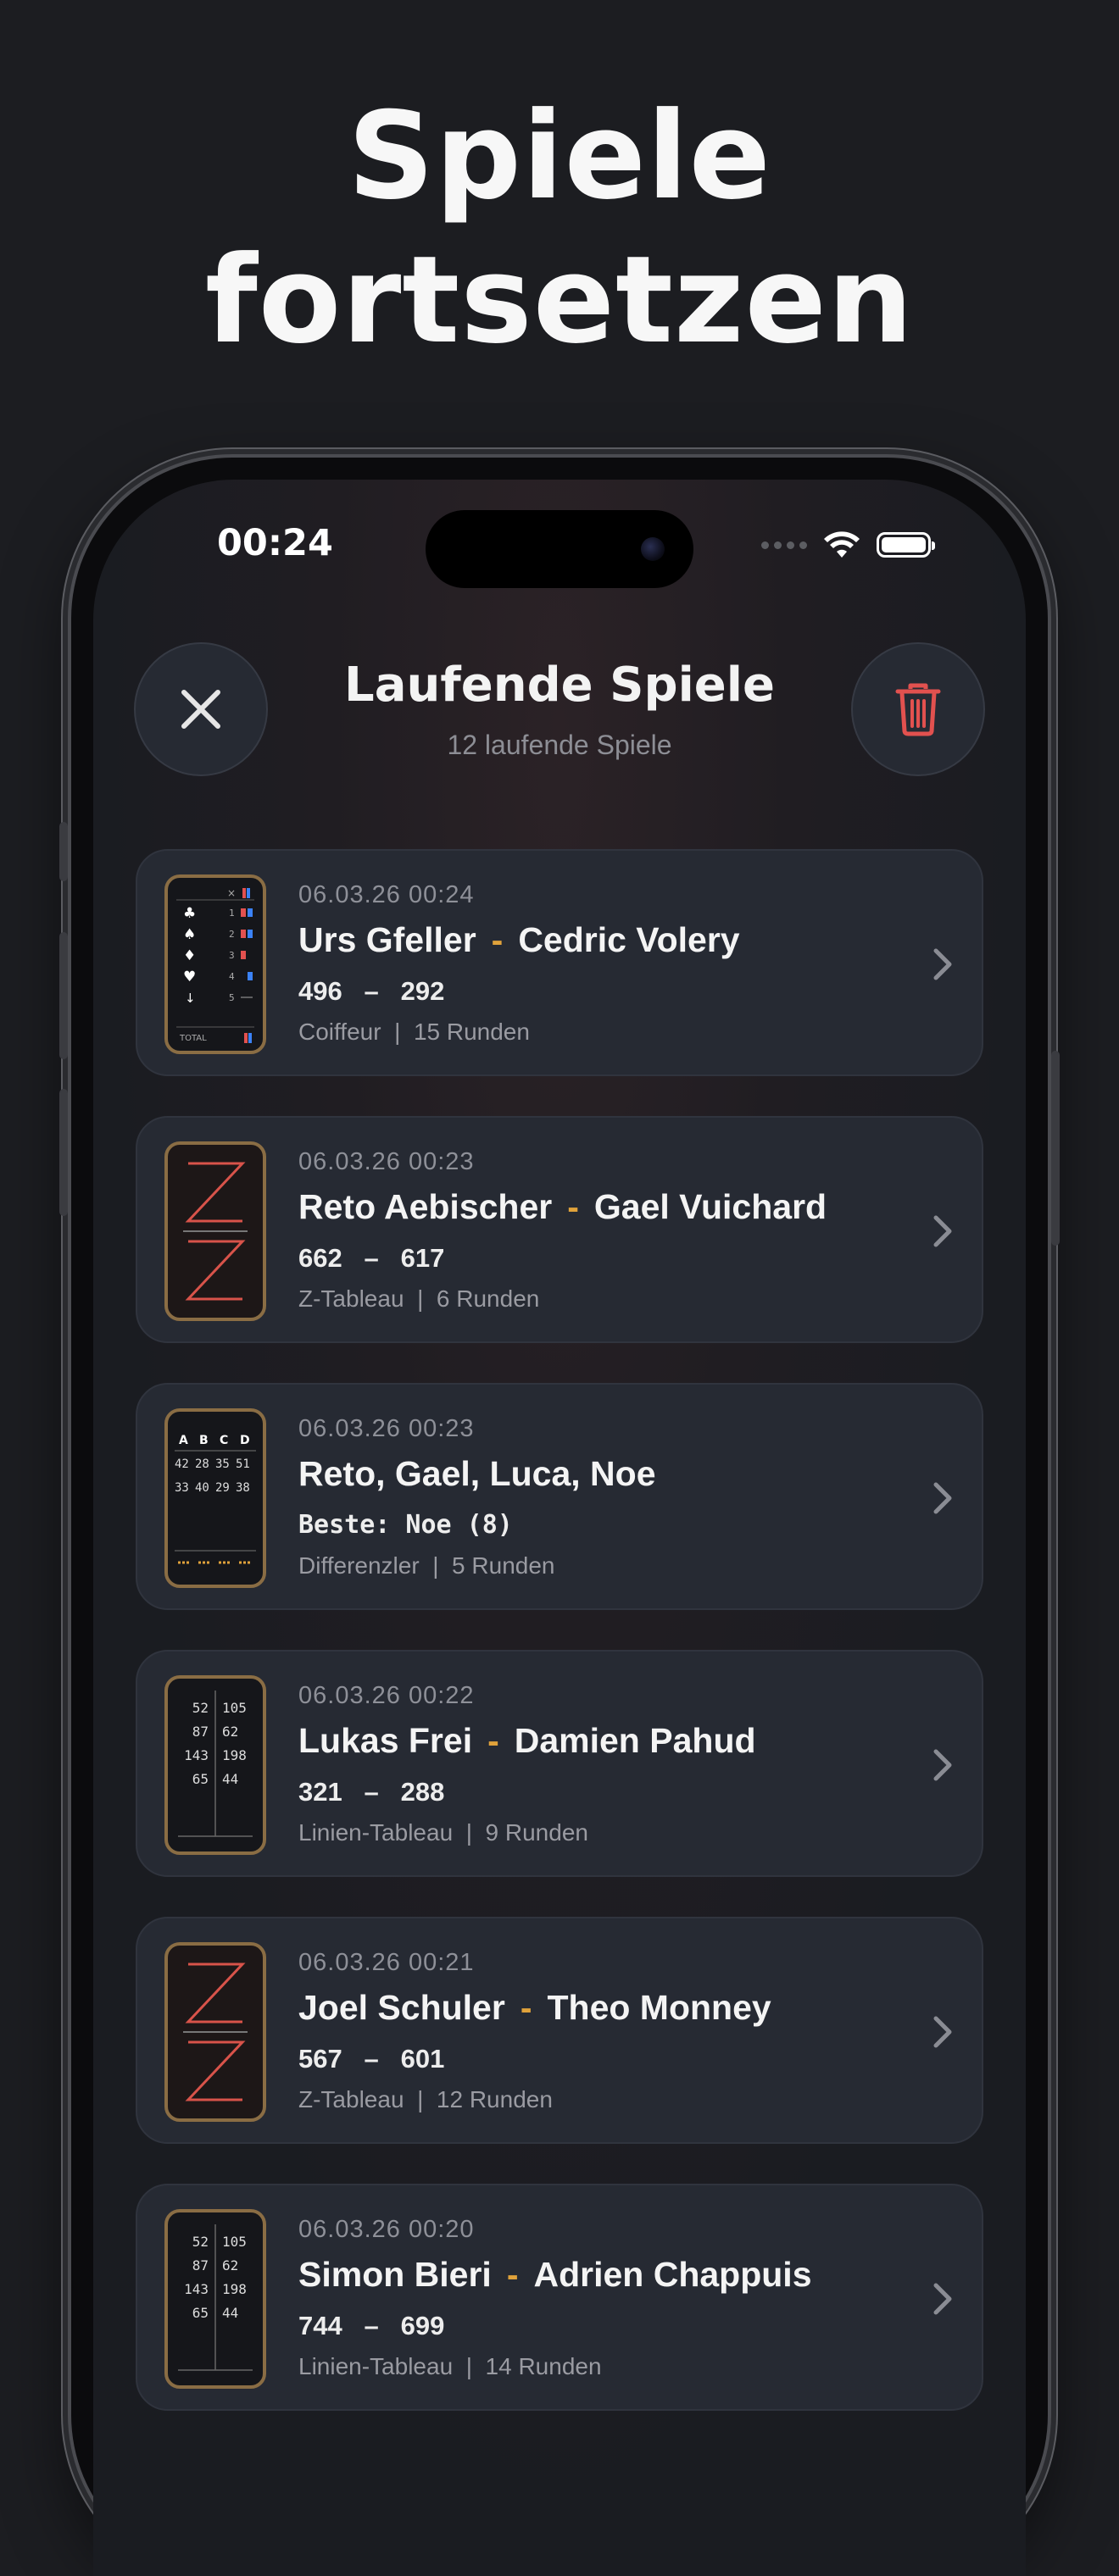 This screenshot has width=1119, height=2576. What do you see at coordinates (243, 1488) in the screenshot?
I see `thumb-cell: 38` at bounding box center [243, 1488].